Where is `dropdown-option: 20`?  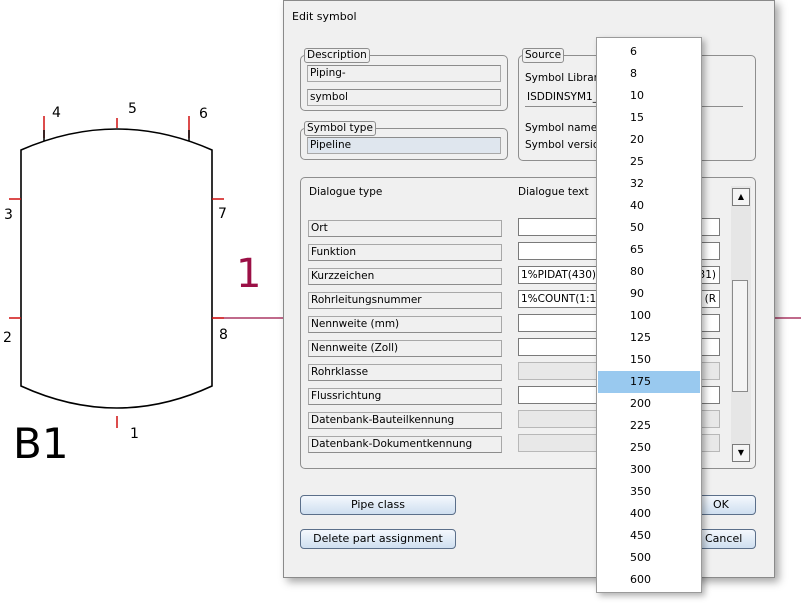
dropdown-option: 20 is located at coordinates (649, 140).